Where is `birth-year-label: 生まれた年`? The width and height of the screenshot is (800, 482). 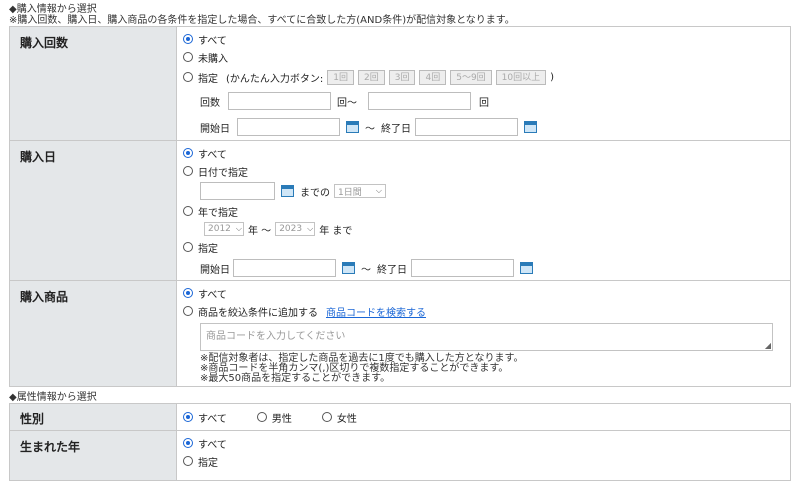 birth-year-label: 生まれた年 is located at coordinates (93, 455).